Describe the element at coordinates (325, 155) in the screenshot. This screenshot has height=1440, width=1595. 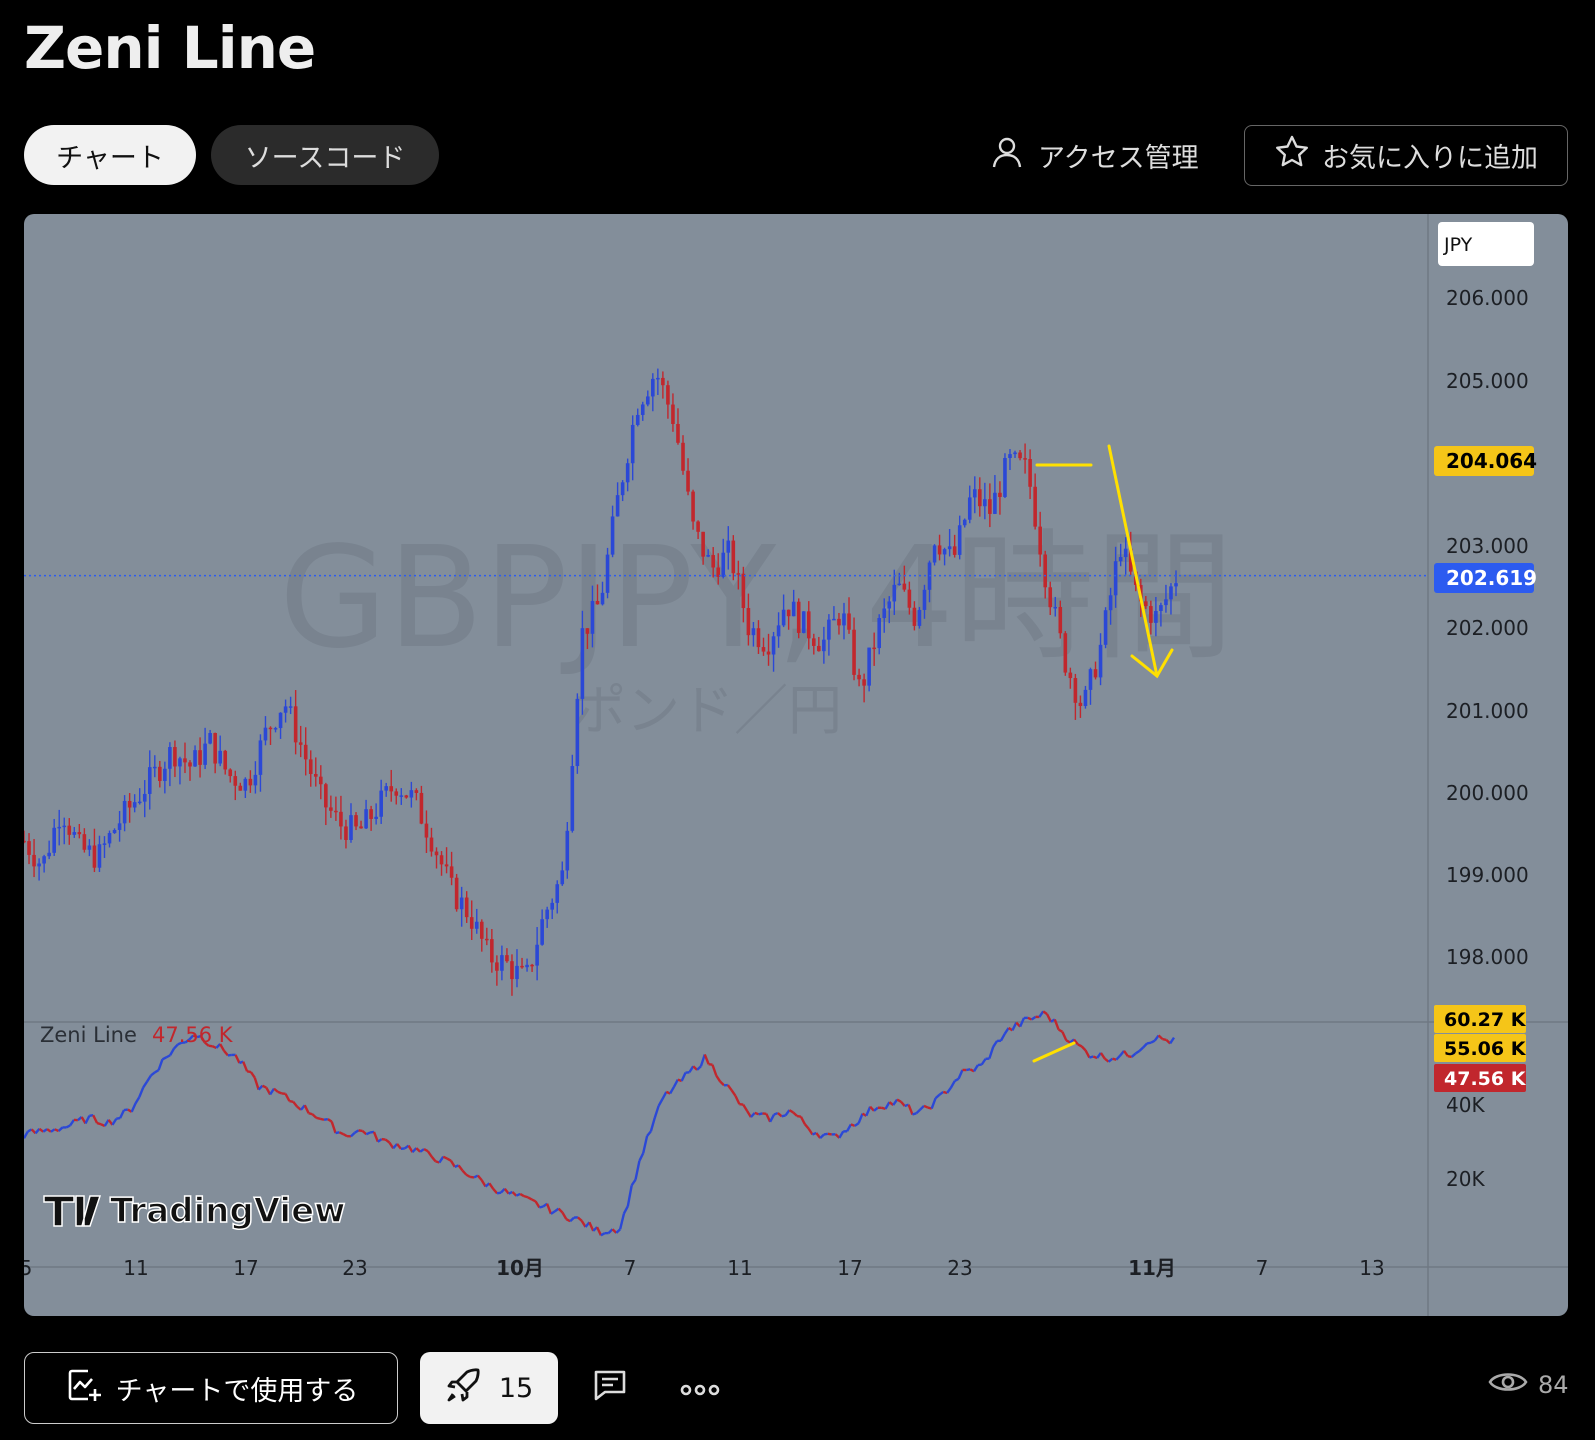
I see `tab-source-code: ソースコード` at that location.